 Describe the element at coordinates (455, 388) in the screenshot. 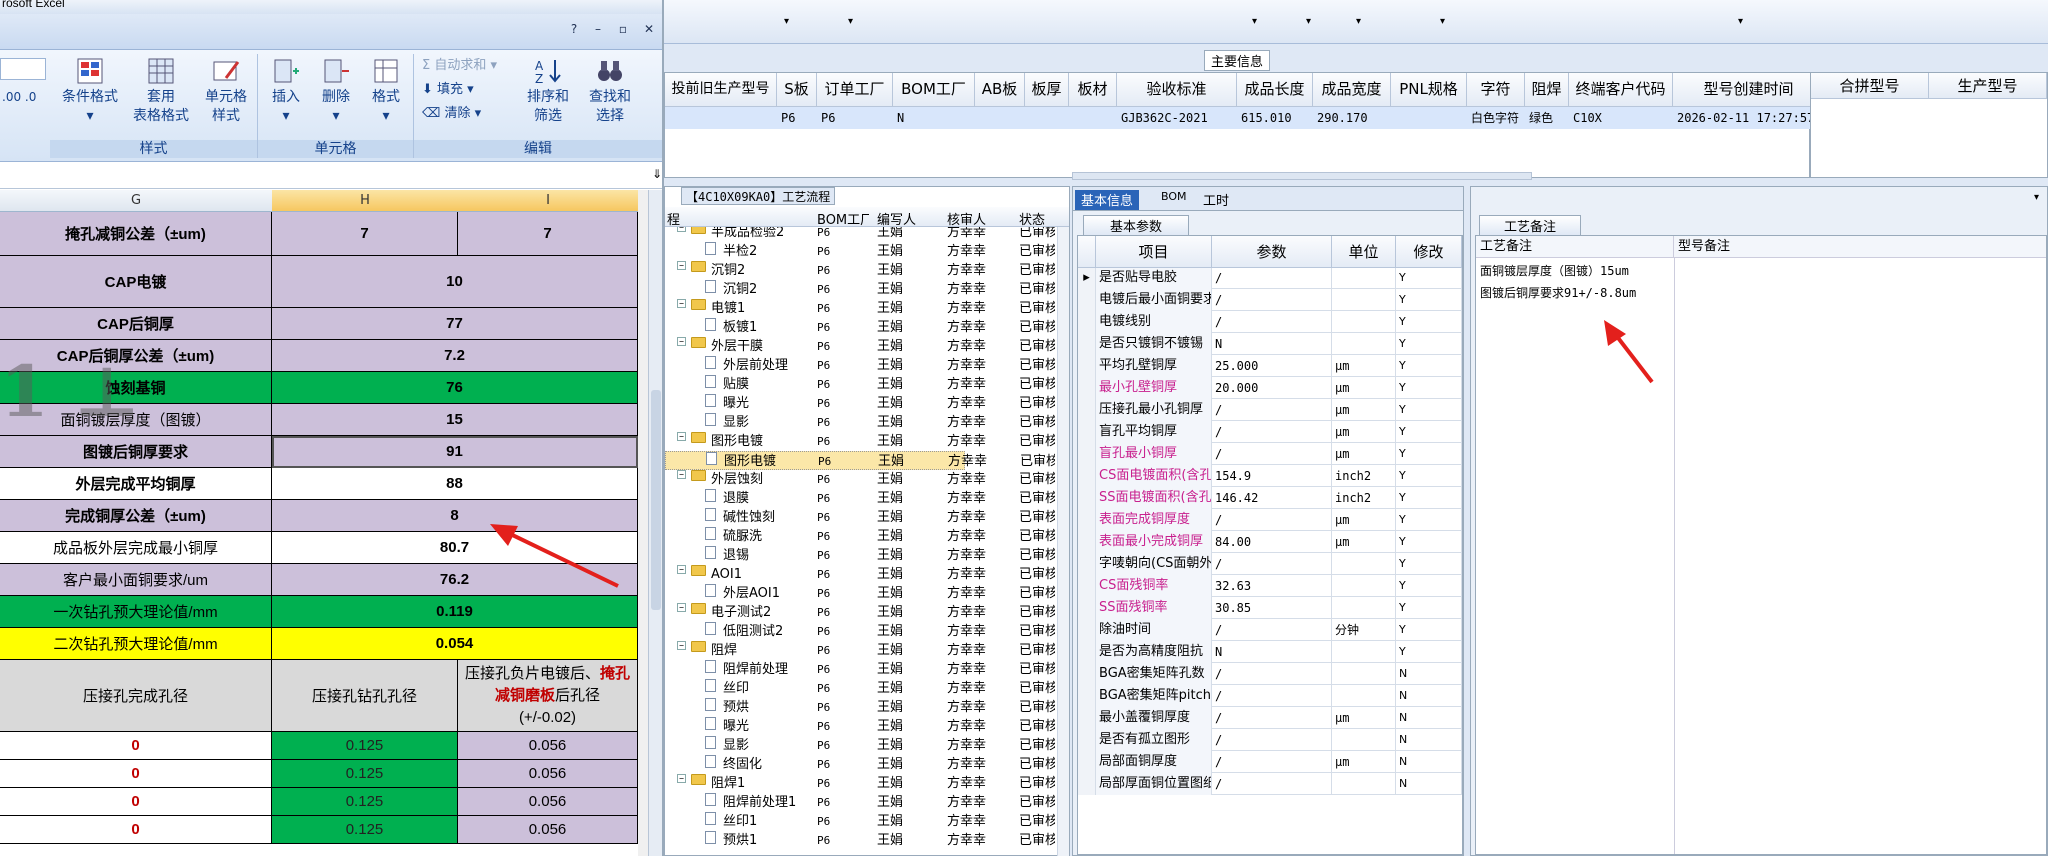

I see `sheet-value-cell: 76` at that location.